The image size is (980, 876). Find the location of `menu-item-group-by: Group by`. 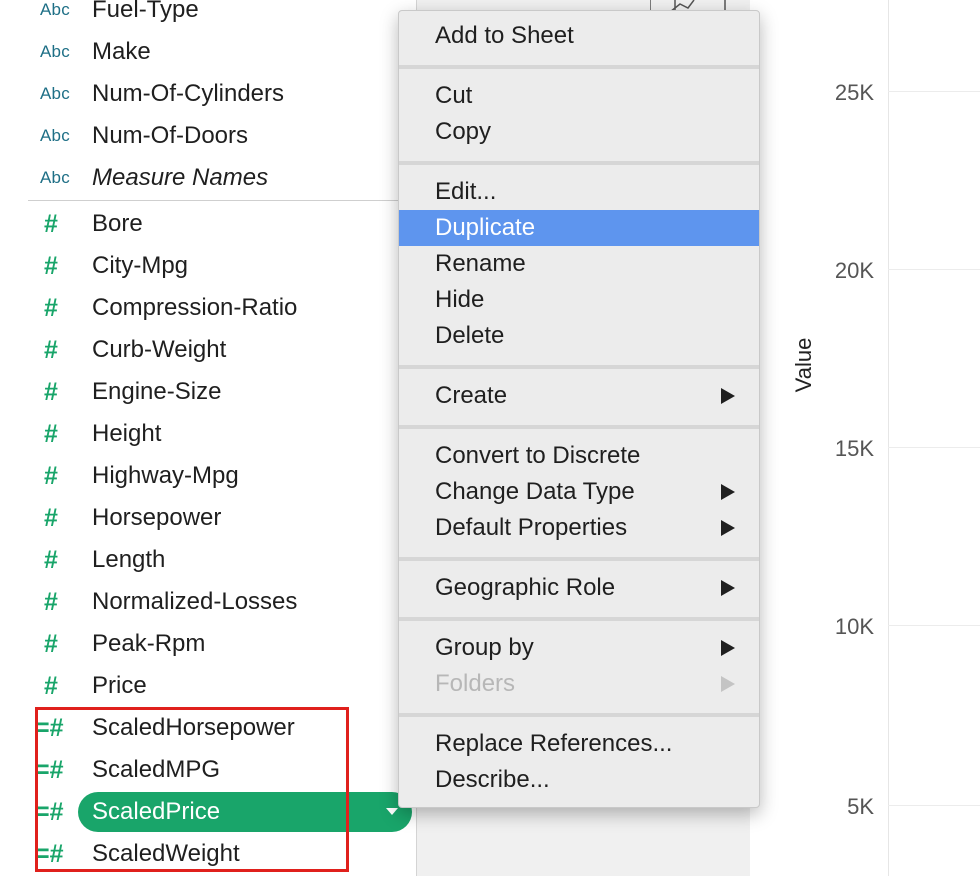

menu-item-group-by: Group by is located at coordinates (579, 648).